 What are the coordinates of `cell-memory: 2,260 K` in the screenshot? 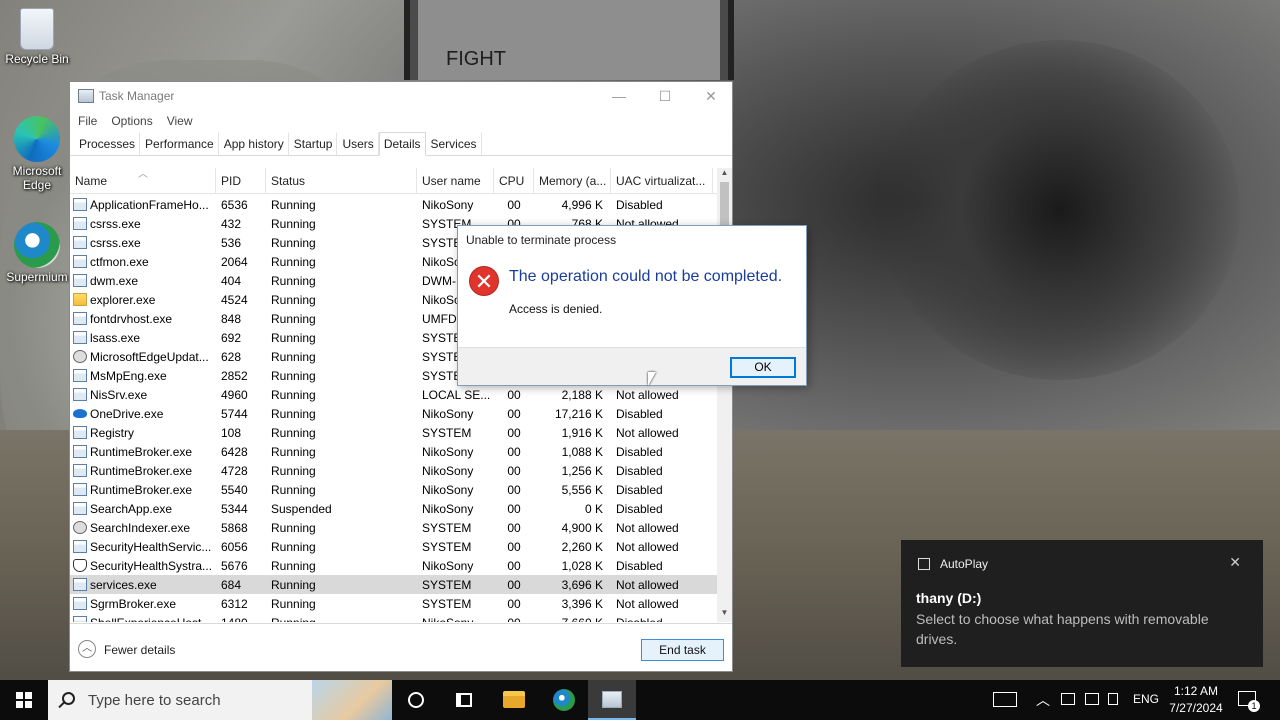 It's located at (582, 546).